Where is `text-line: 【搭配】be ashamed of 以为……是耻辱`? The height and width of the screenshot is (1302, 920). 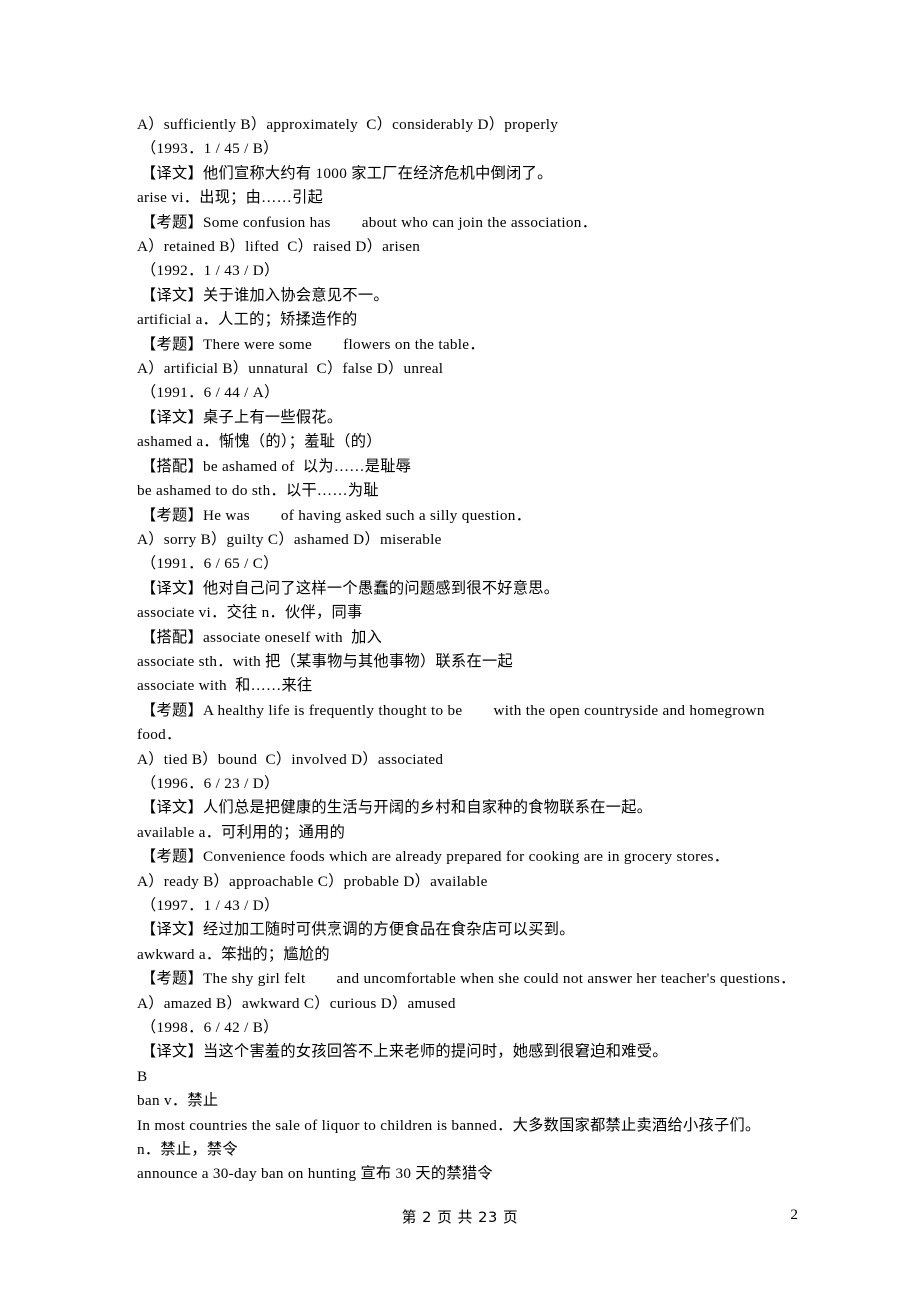
text-line: 【搭配】be ashamed of 以为……是耻辱 is located at coordinates (276, 466).